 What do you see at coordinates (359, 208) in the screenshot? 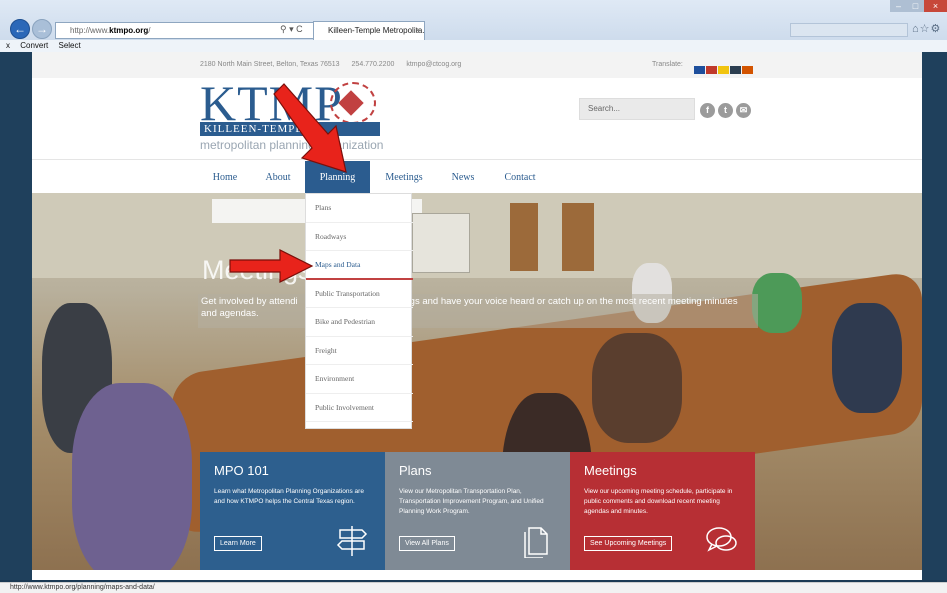
I see `dropdown-item-plans: Plans` at bounding box center [359, 208].